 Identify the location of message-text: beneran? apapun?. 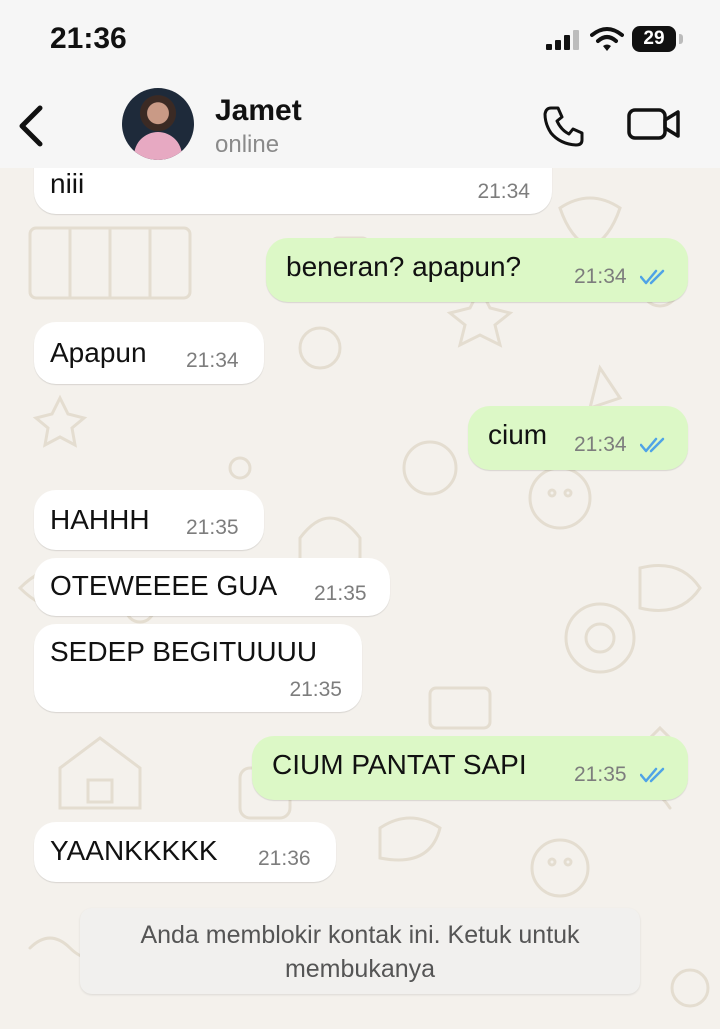
(404, 266).